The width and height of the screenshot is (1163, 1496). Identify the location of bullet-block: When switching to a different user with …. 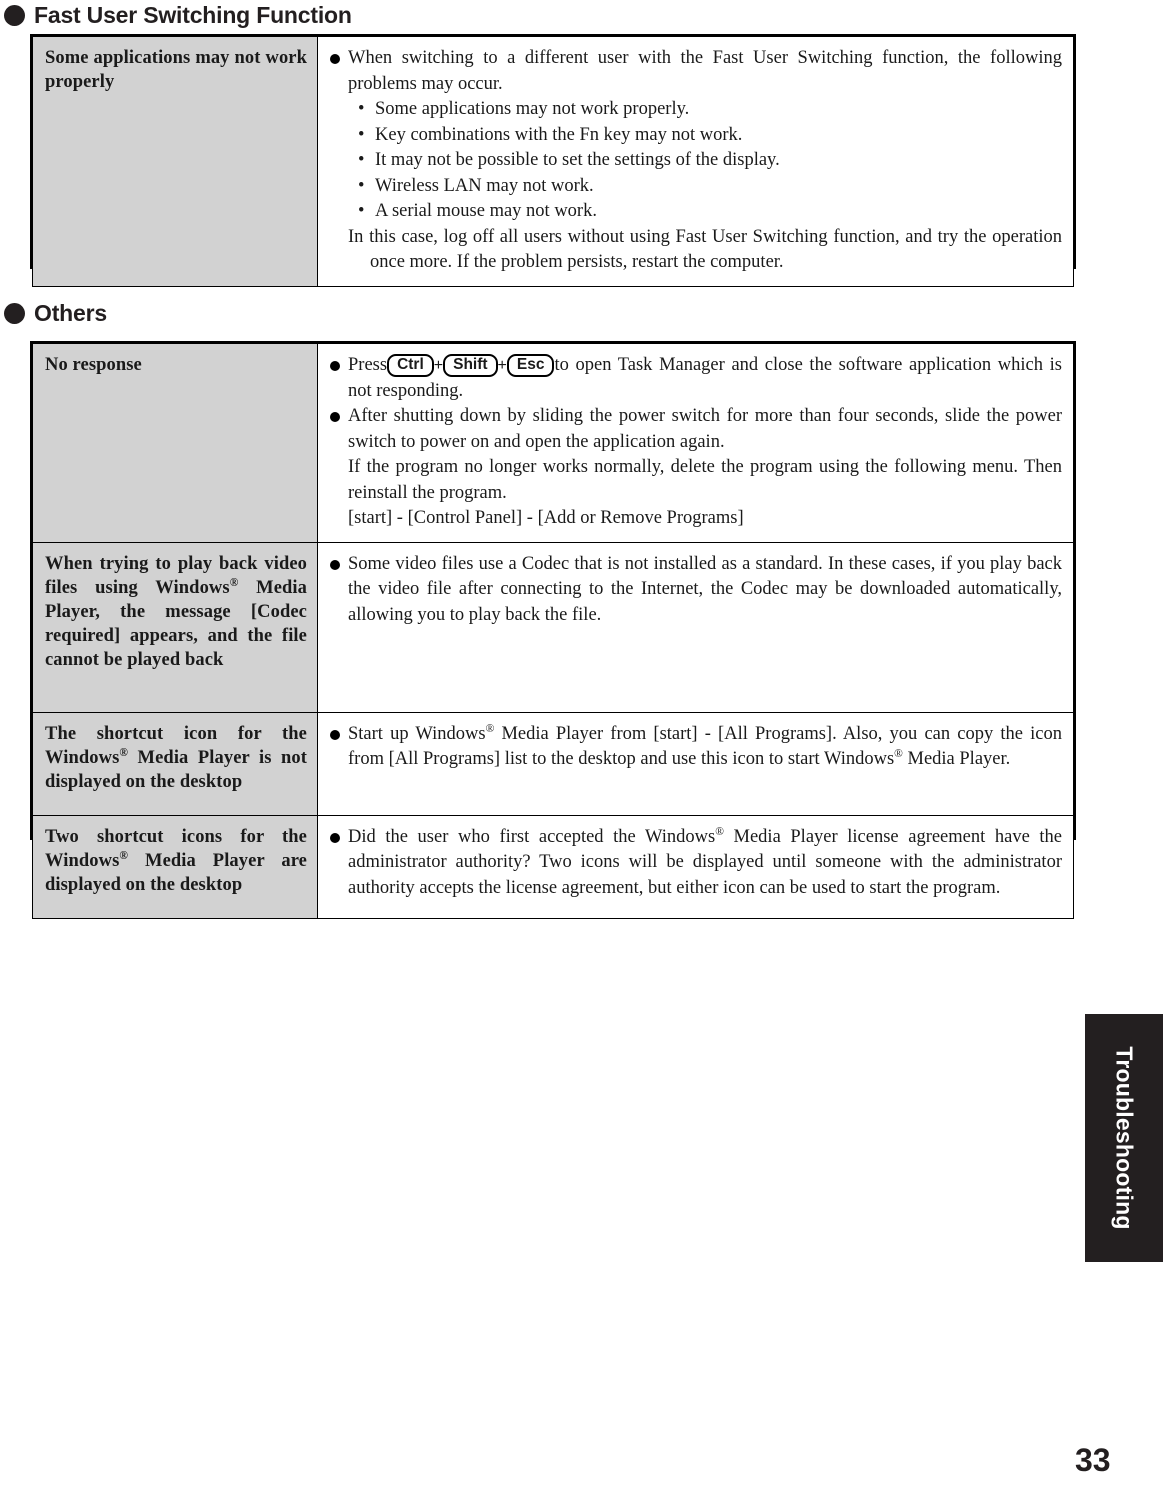
(695, 161).